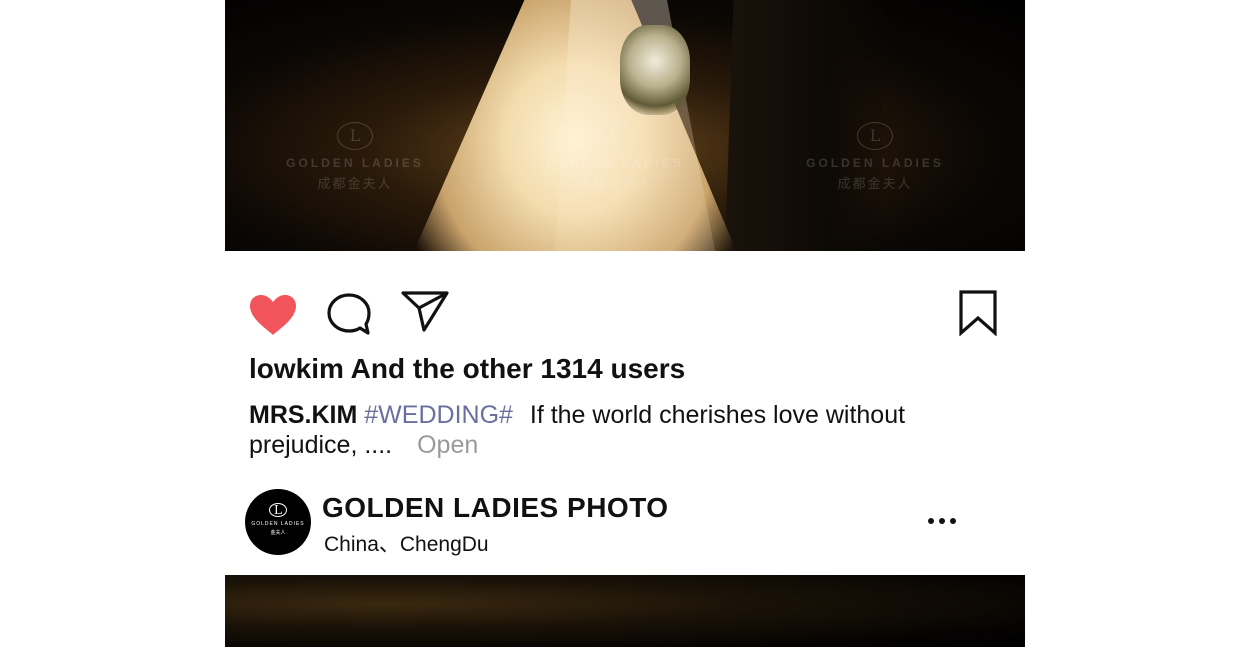  I want to click on avatar: L GOLDEN LADIES 金夫人, so click(278, 522).